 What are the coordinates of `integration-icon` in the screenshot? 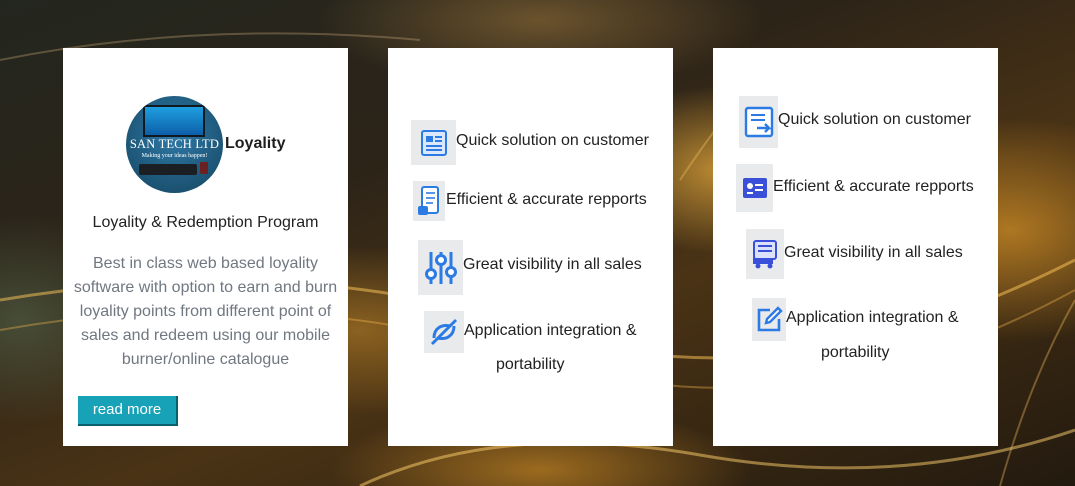 It's located at (444, 332).